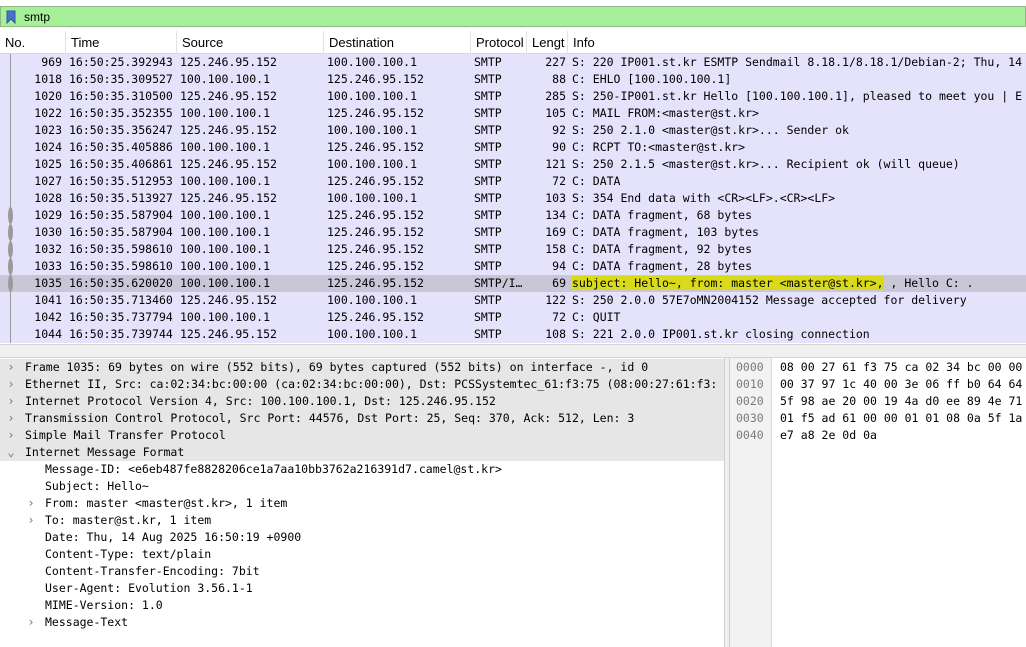 The width and height of the screenshot is (1026, 647). Describe the element at coordinates (121, 113) in the screenshot. I see `packet-time: 16:50:35.352355` at that location.